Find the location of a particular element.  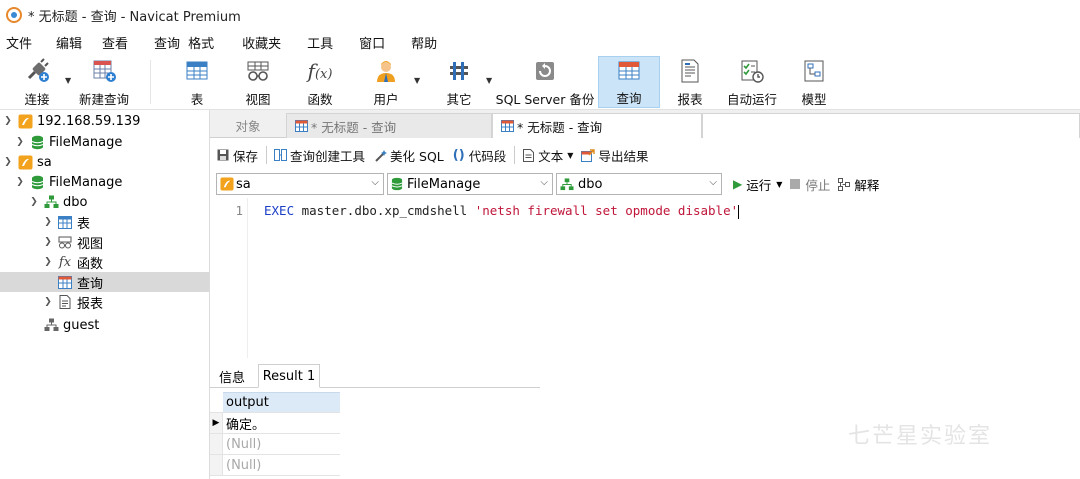

table-icon is located at coordinates (197, 71).